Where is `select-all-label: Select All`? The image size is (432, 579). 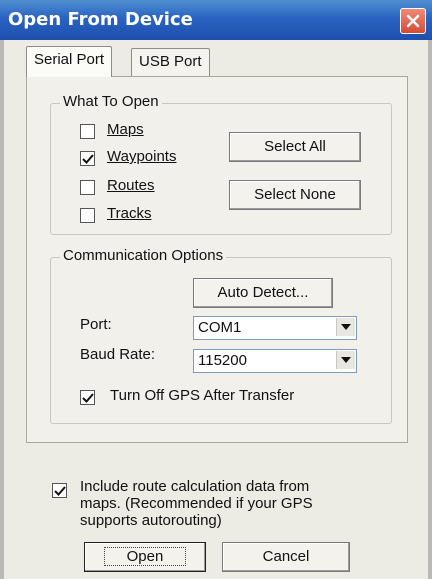
select-all-label: Select All is located at coordinates (295, 146).